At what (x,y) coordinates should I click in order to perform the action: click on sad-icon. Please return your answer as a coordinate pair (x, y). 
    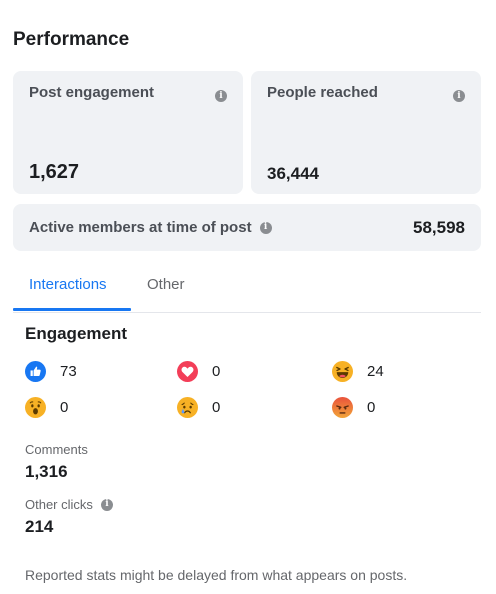
    Looking at the image, I should click on (187, 407).